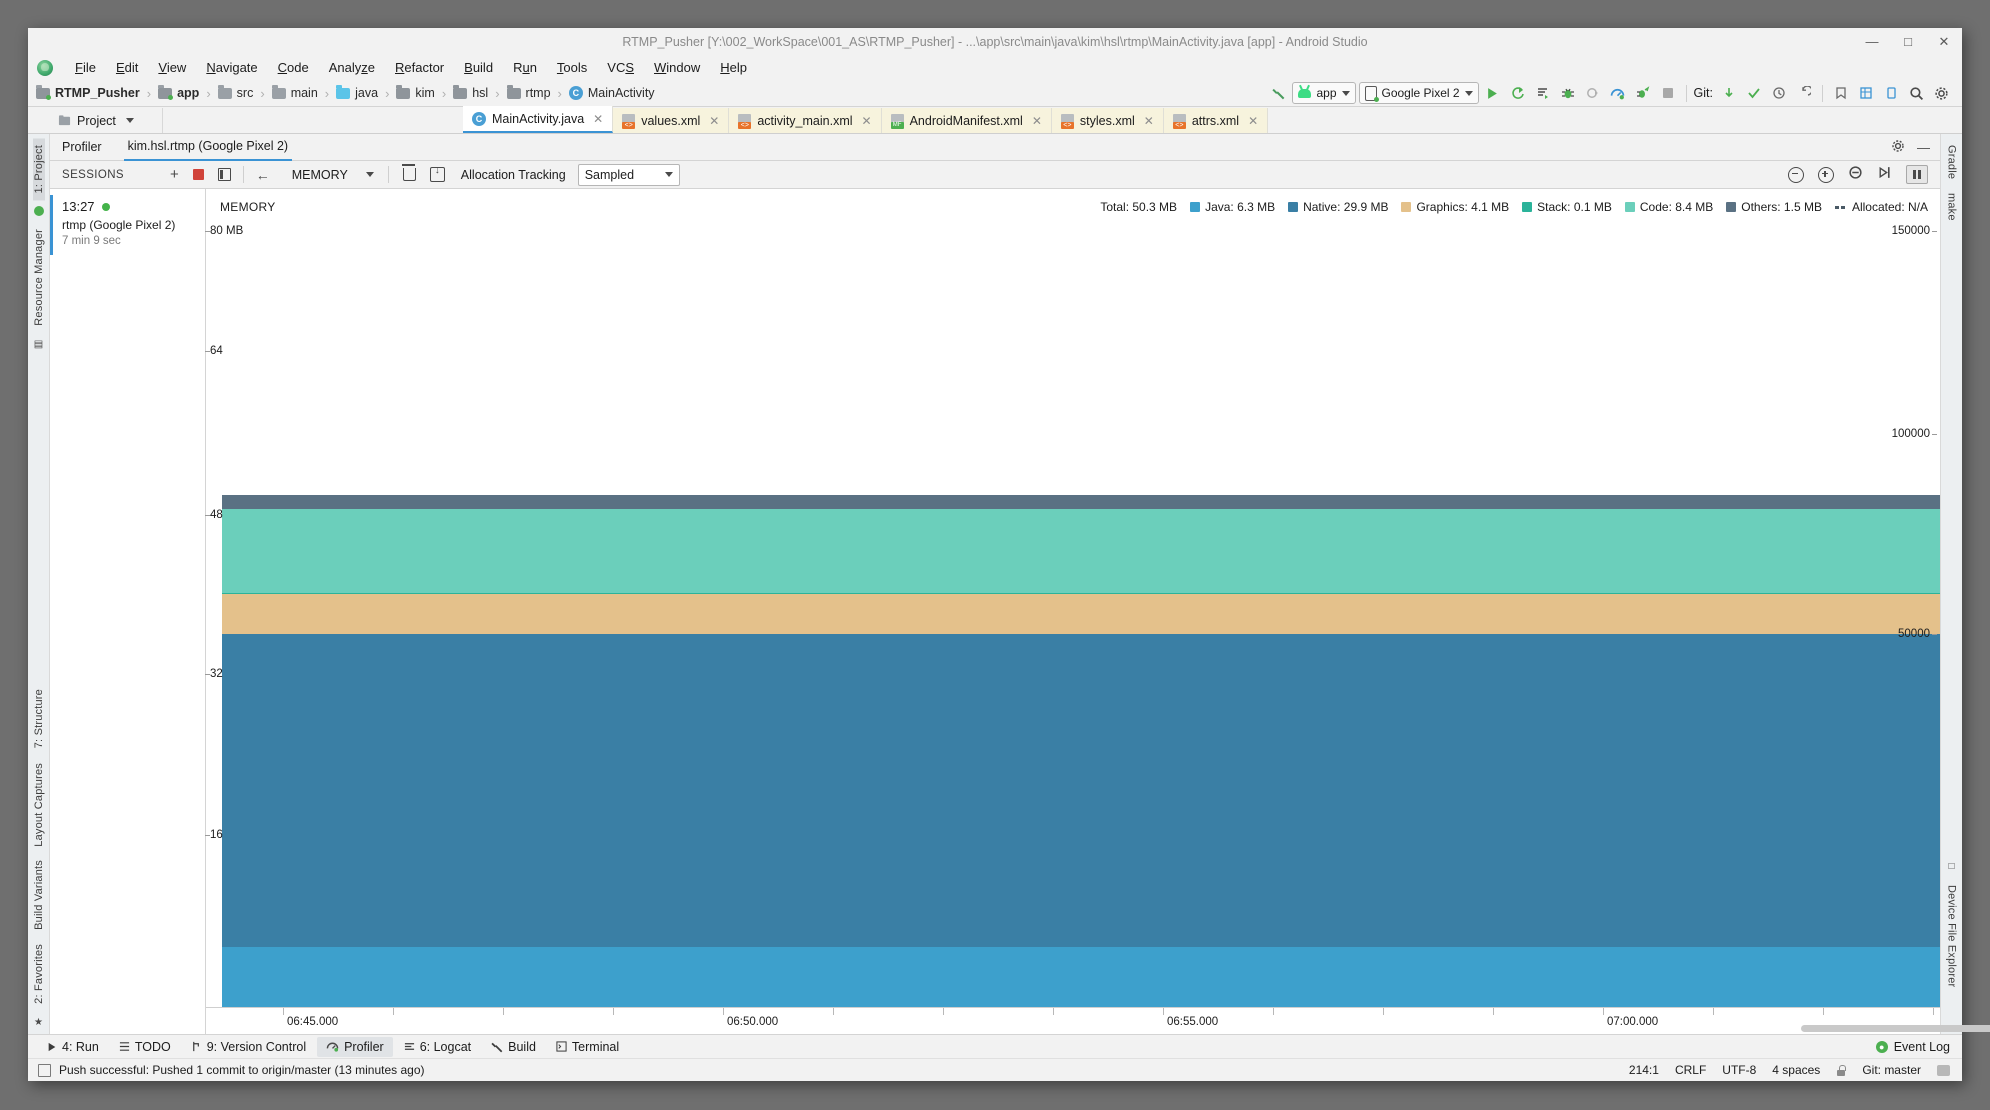  What do you see at coordinates (1527, 207) in the screenshot?
I see `legend-swatch-stack` at bounding box center [1527, 207].